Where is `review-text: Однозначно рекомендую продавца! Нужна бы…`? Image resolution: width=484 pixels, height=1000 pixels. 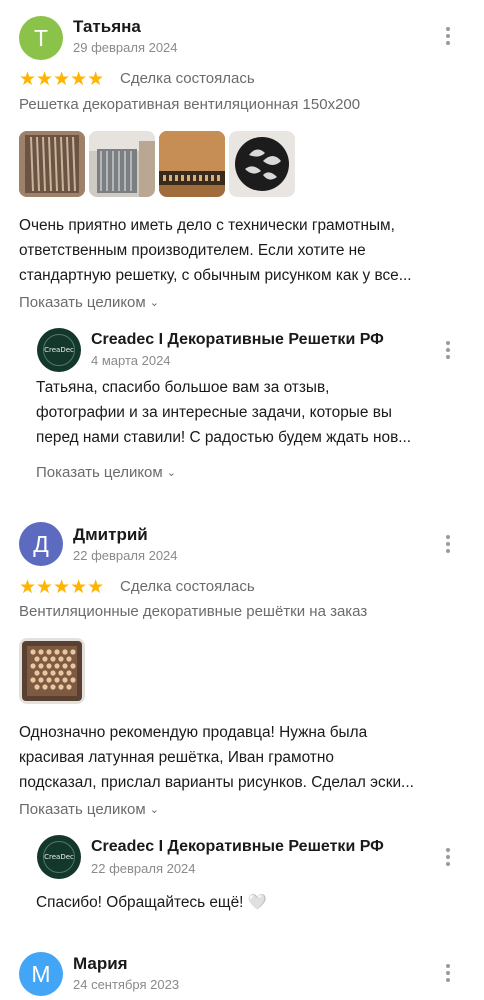 review-text: Однозначно рекомендую продавца! Нужна бы… is located at coordinates (216, 757).